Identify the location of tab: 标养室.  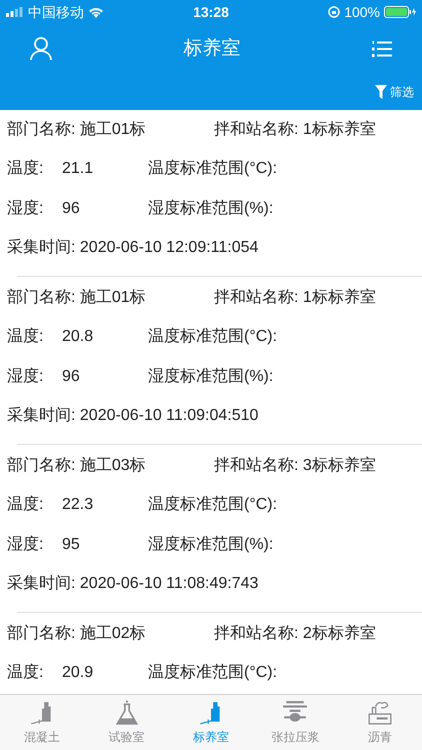
(211, 722).